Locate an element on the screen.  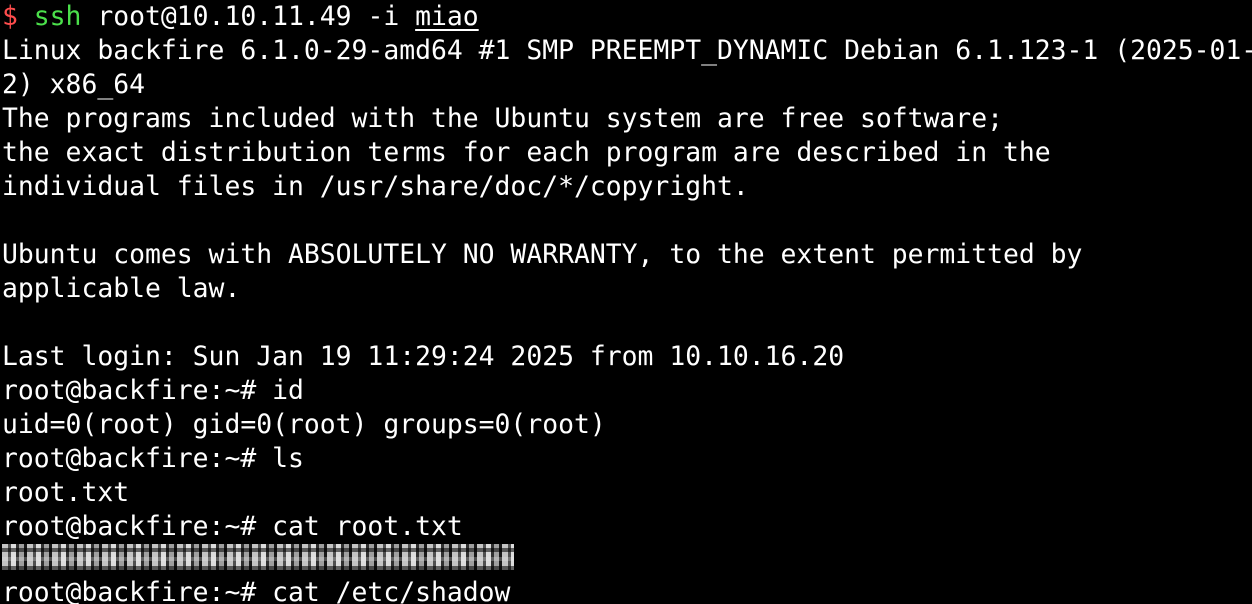
terminal-line: root@backfire:~# cat root.txt is located at coordinates (232, 526).